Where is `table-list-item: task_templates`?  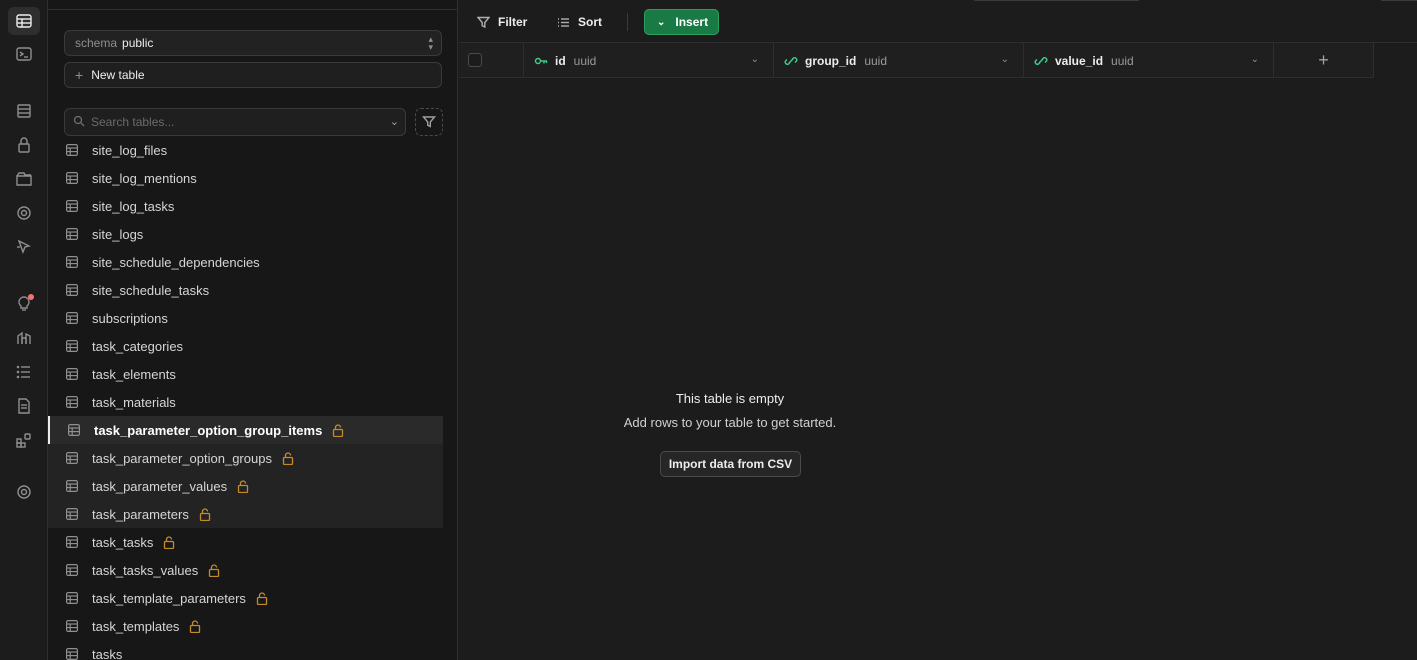
table-list-item: task_templates is located at coordinates (245, 626).